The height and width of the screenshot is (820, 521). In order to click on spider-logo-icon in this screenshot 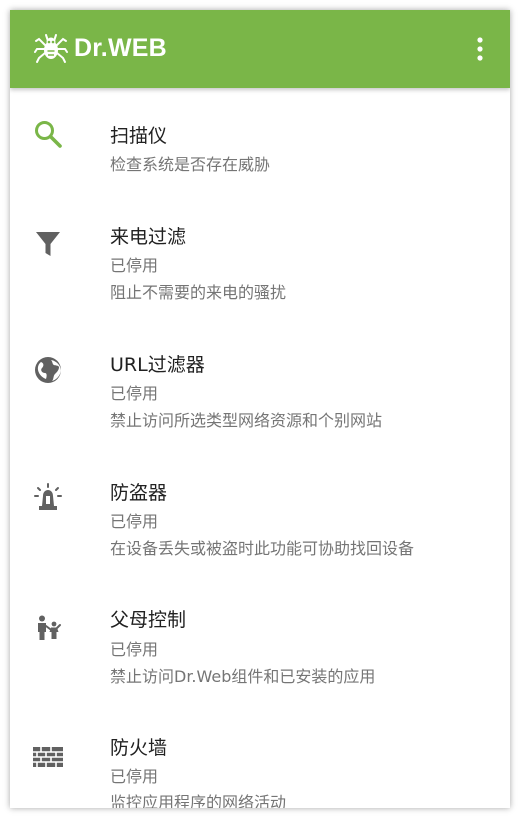, I will do `click(51, 48)`.